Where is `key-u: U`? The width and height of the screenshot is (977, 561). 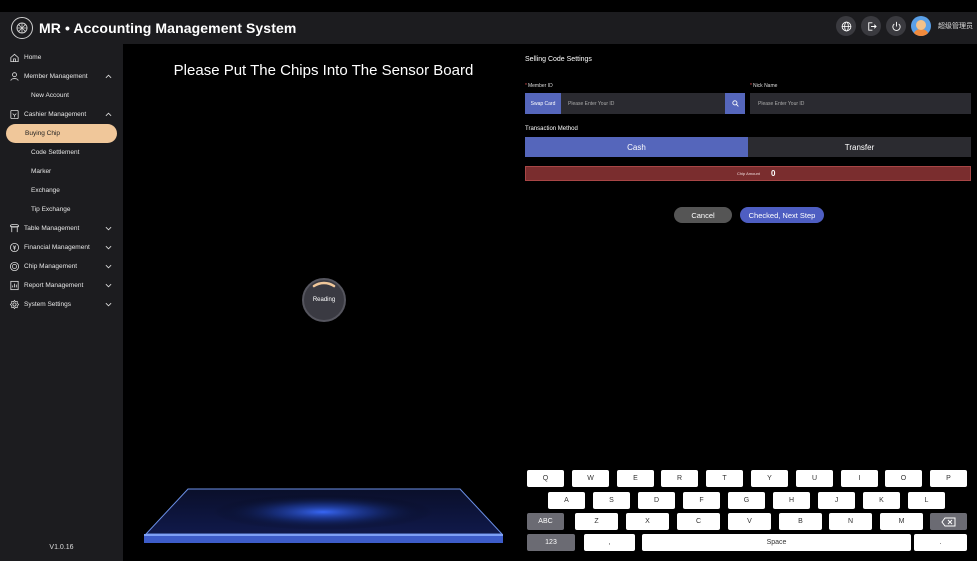 key-u: U is located at coordinates (814, 478).